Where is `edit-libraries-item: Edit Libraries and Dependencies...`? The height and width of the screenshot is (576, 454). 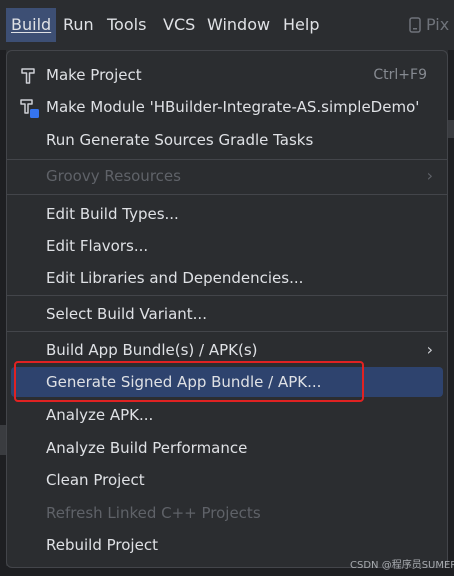
edit-libraries-item: Edit Libraries and Dependencies... is located at coordinates (227, 278).